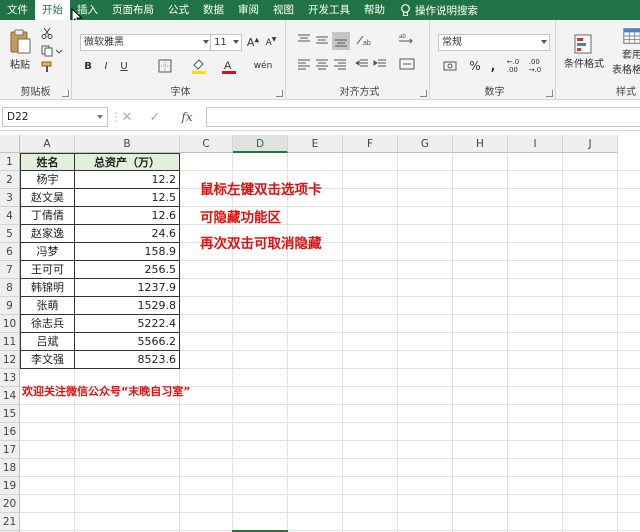  I want to click on row-header-6: 6, so click(10, 252).